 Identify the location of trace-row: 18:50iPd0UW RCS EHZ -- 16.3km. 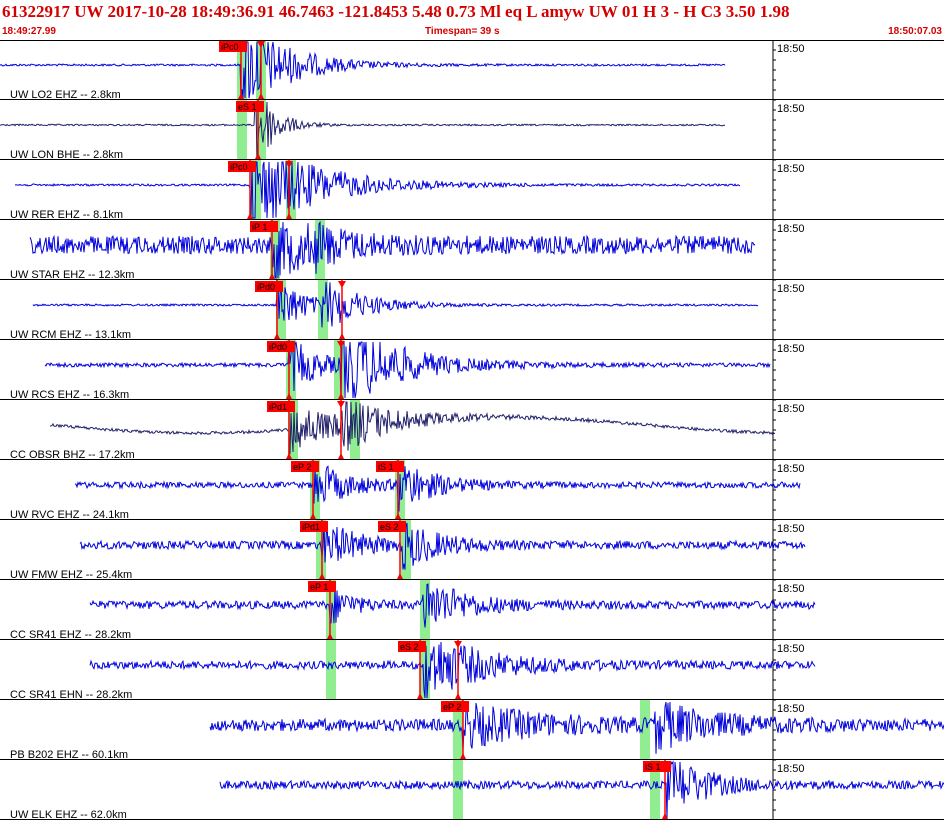
(472, 370).